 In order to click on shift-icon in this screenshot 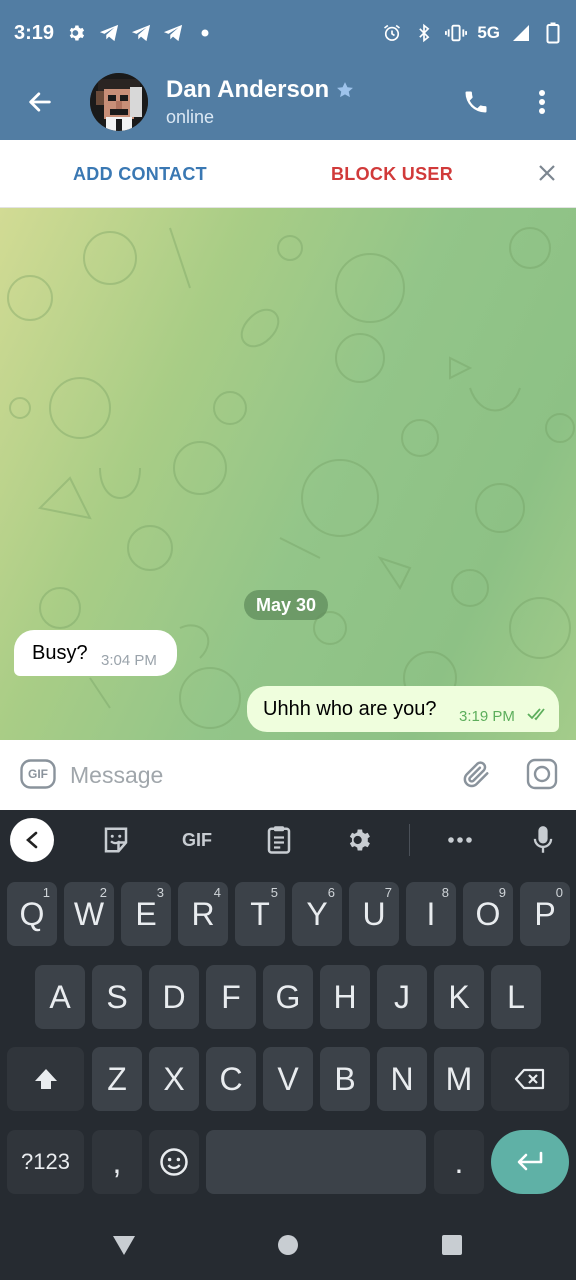, I will do `click(45, 1079)`.